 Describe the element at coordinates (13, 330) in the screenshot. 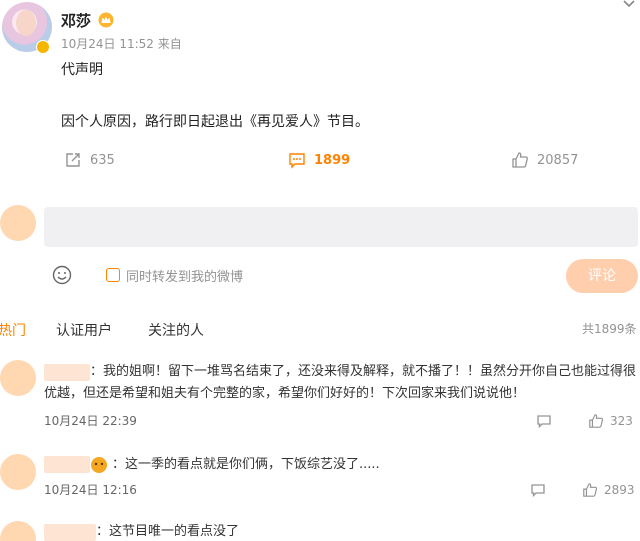

I see `tab-hot: 热门` at that location.